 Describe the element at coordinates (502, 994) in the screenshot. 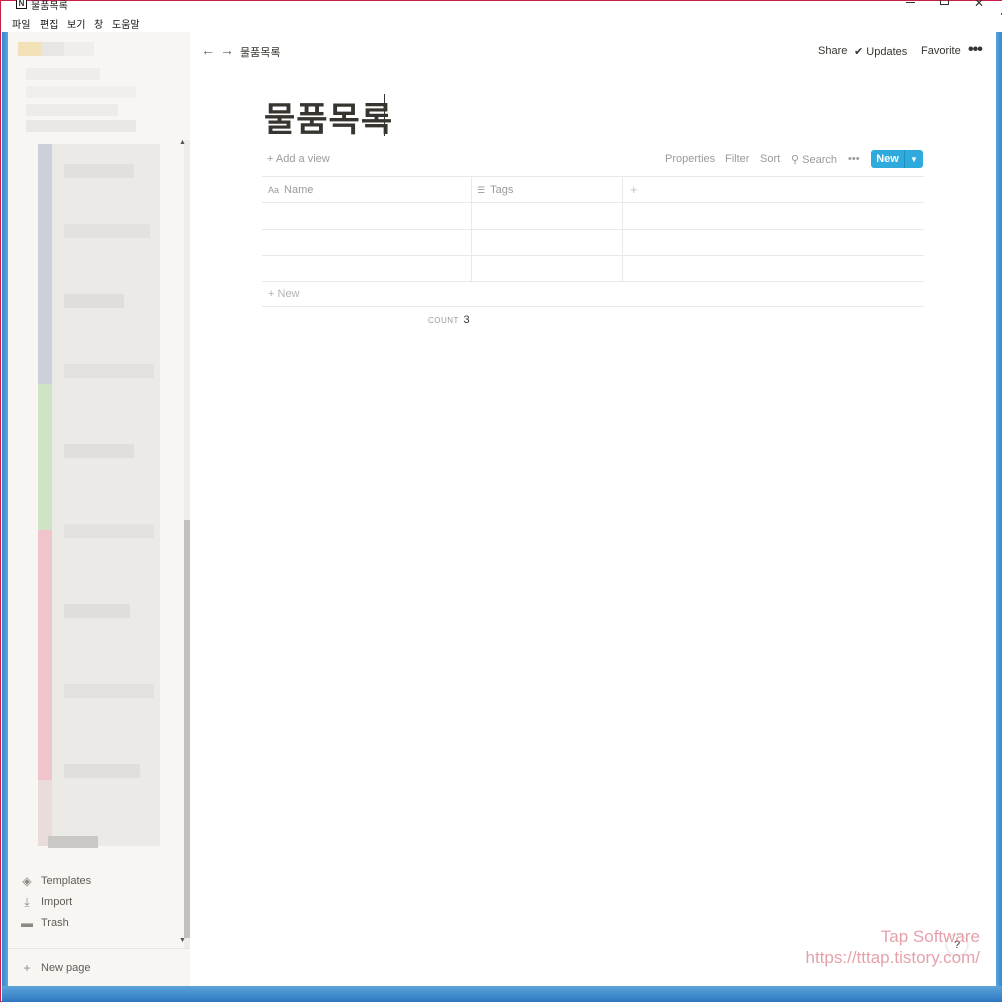

I see `window-edge-bottom` at that location.